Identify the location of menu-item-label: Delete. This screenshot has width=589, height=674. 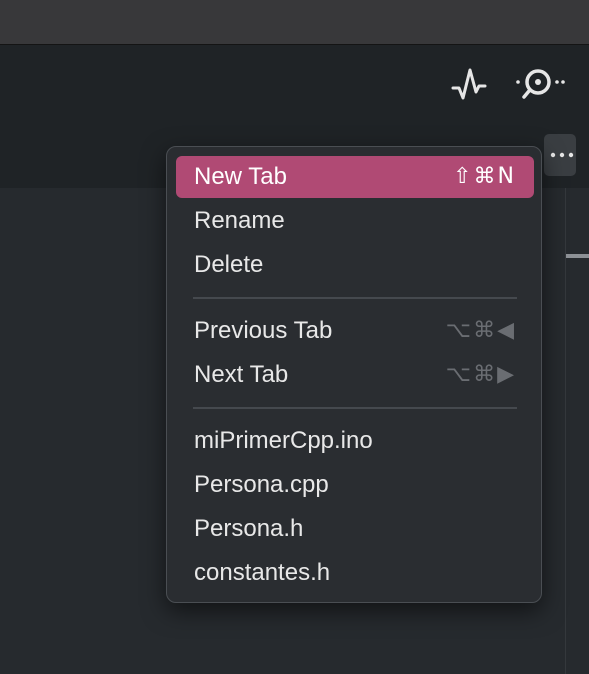
(229, 264).